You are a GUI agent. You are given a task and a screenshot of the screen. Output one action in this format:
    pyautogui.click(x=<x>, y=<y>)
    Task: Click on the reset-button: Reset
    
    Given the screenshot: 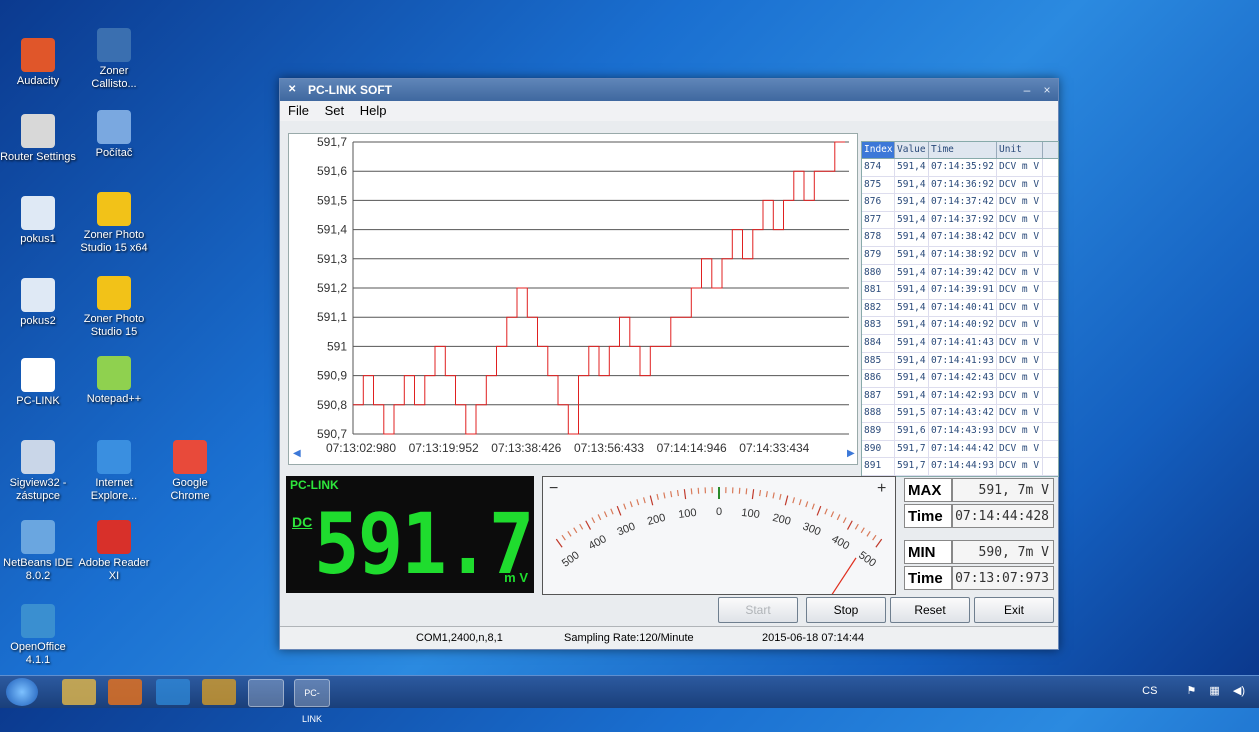 What is the action you would take?
    pyautogui.click(x=930, y=610)
    